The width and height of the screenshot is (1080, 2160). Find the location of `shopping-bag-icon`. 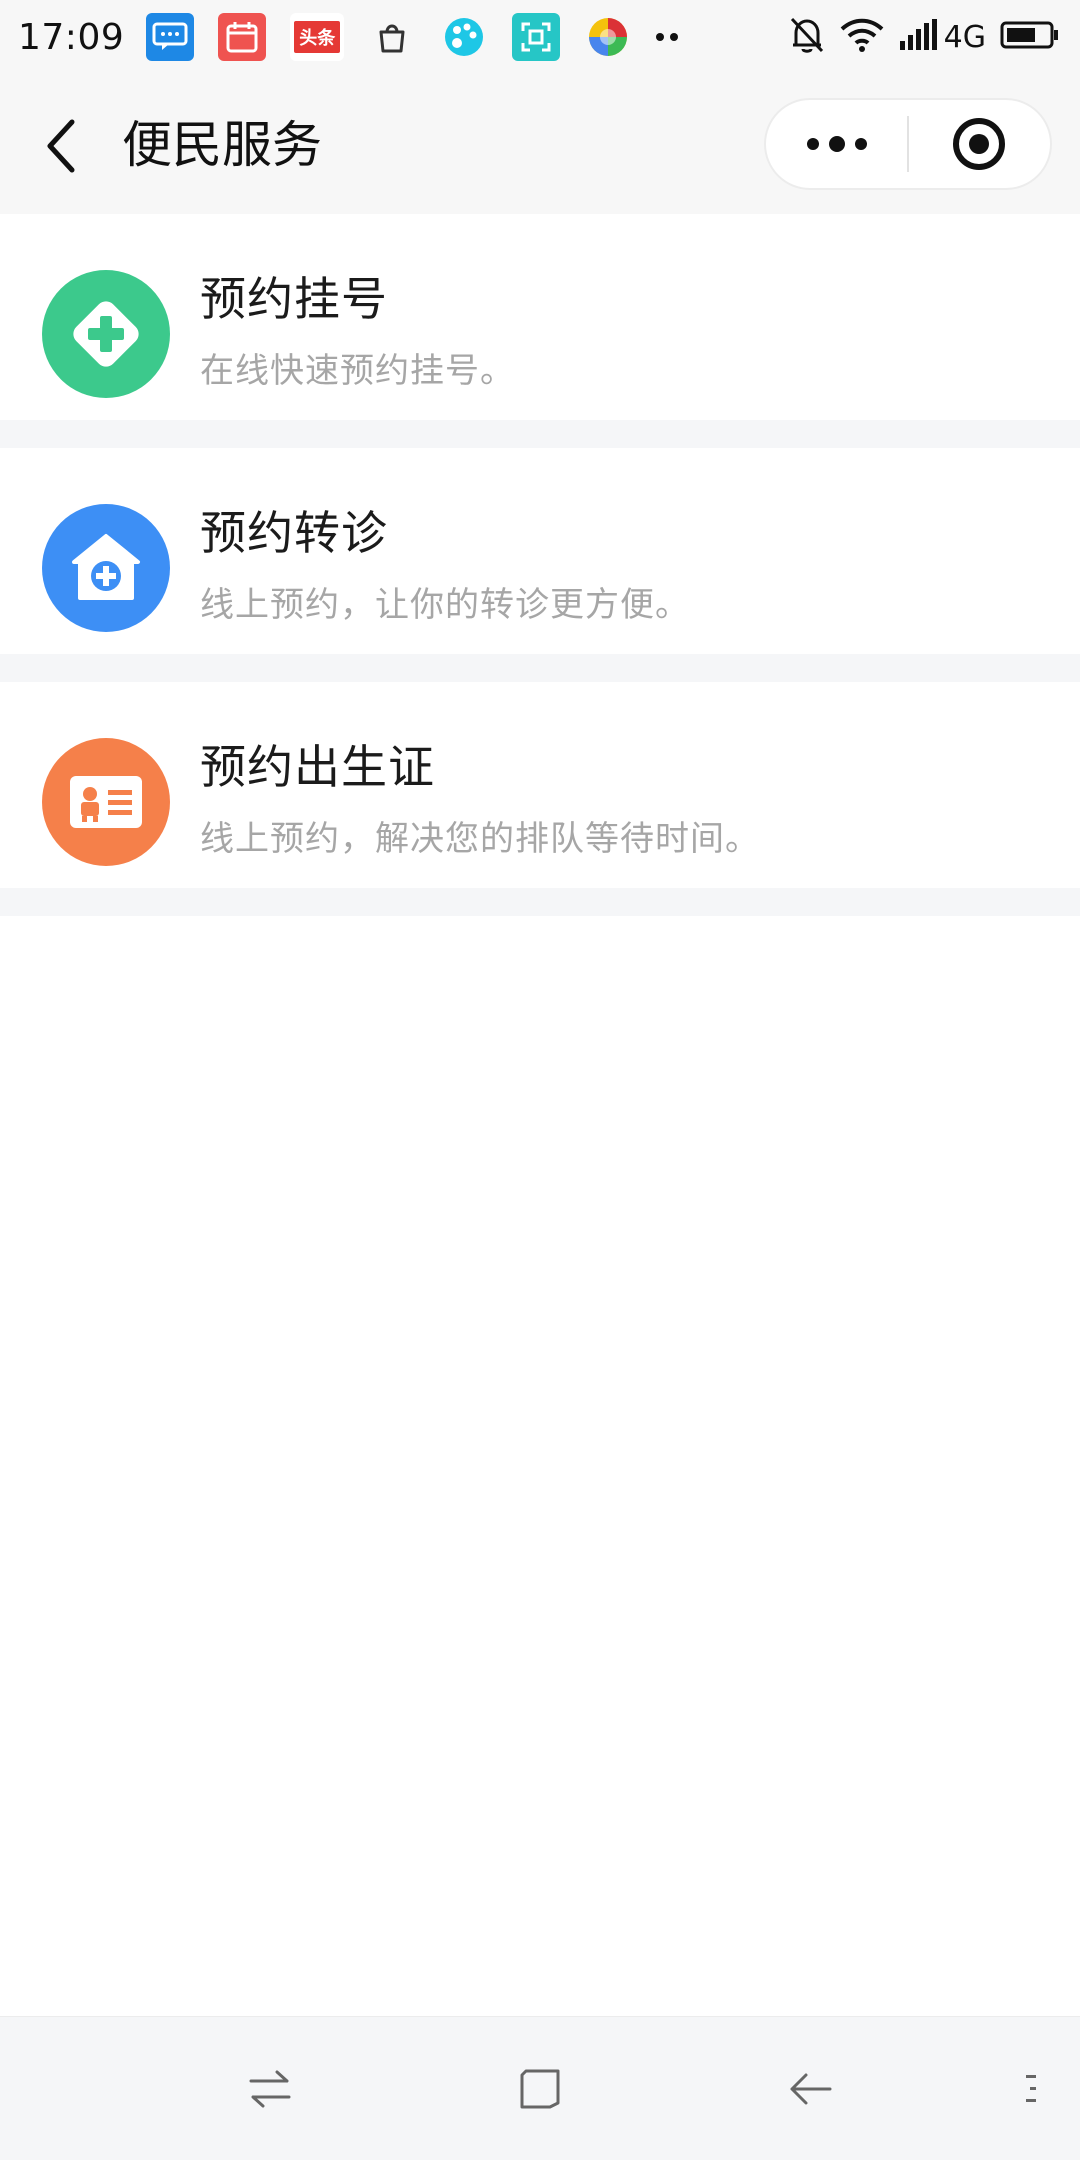

shopping-bag-icon is located at coordinates (392, 37).